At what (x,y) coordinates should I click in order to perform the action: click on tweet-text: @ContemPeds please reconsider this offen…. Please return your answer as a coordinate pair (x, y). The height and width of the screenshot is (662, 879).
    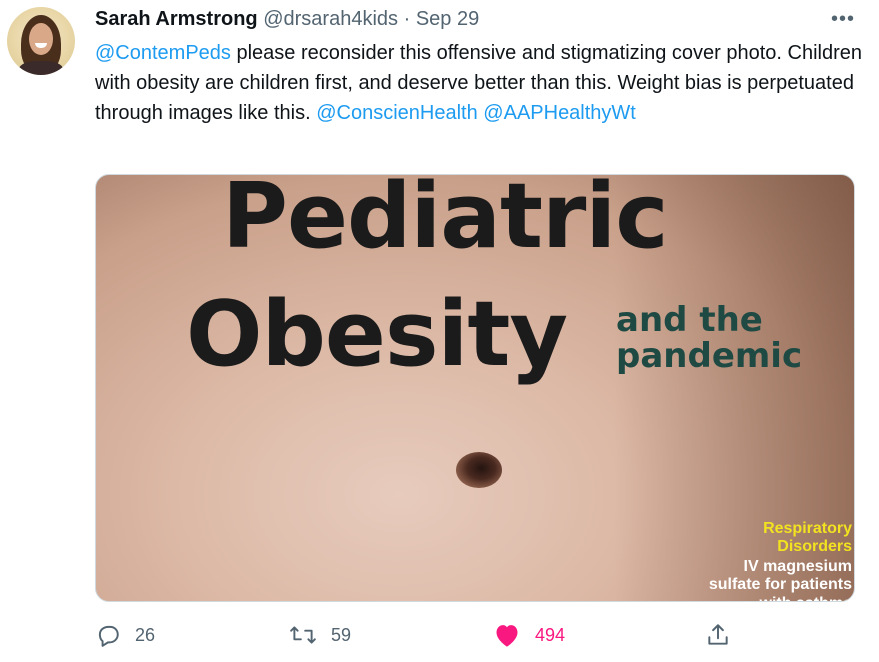
    Looking at the image, I should click on (480, 83).